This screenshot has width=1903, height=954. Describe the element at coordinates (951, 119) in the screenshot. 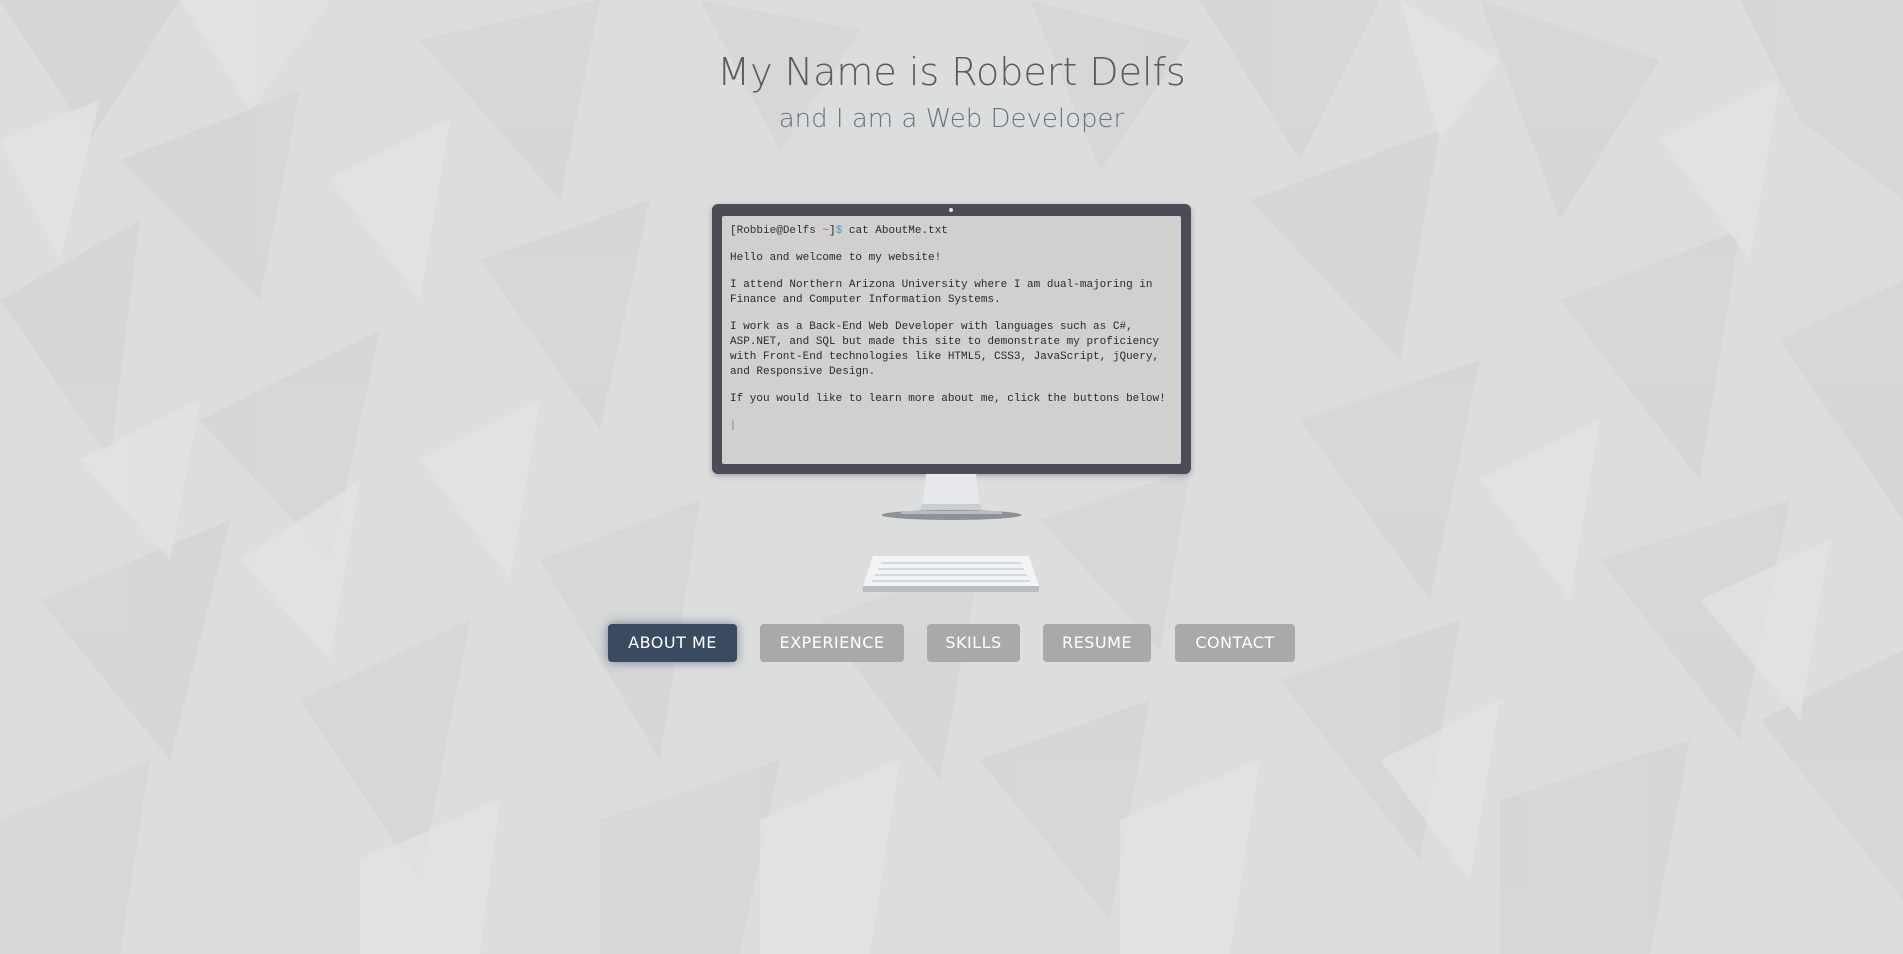

I see `page-subtitle: and I am a Web Developer` at that location.